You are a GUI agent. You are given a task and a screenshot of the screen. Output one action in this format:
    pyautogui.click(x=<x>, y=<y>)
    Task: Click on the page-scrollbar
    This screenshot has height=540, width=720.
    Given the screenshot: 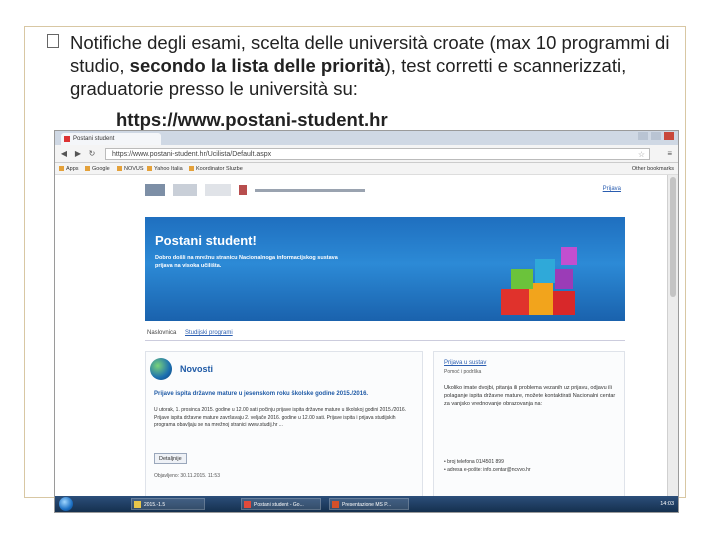 What is the action you would take?
    pyautogui.click(x=672, y=336)
    